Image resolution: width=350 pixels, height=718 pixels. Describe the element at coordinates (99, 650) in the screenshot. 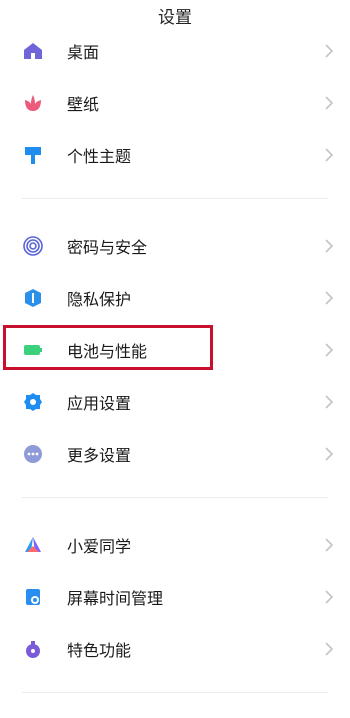

I see `settings-item-label: 特色功能` at that location.